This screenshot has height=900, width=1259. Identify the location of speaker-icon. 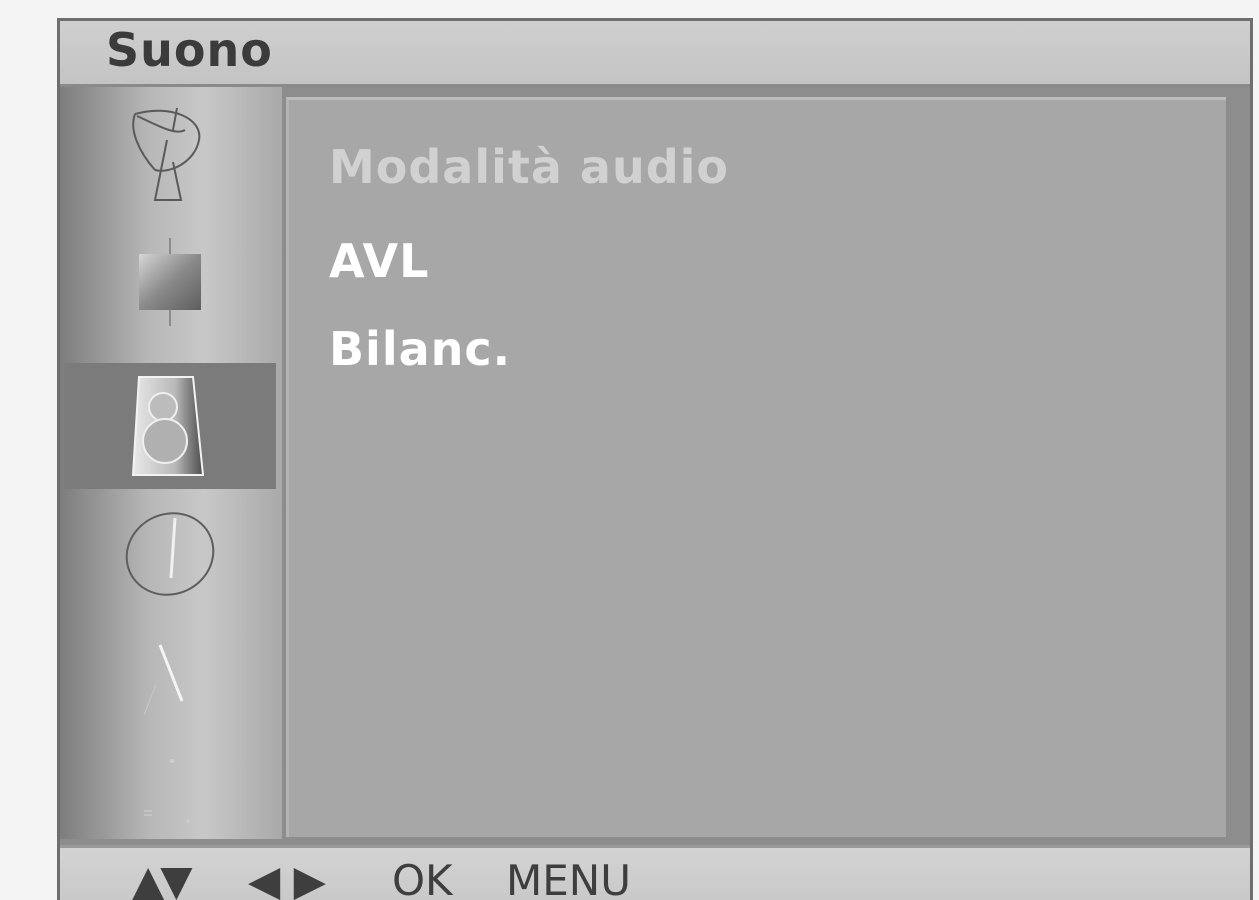
(168, 426).